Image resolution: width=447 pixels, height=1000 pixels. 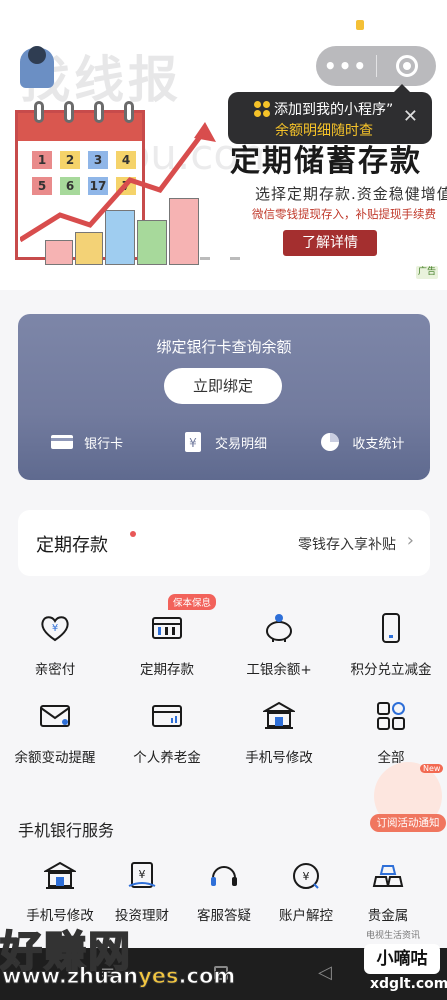 What do you see at coordinates (326, 161) in the screenshot?
I see `promo-title: 定期储蓄存款` at bounding box center [326, 161].